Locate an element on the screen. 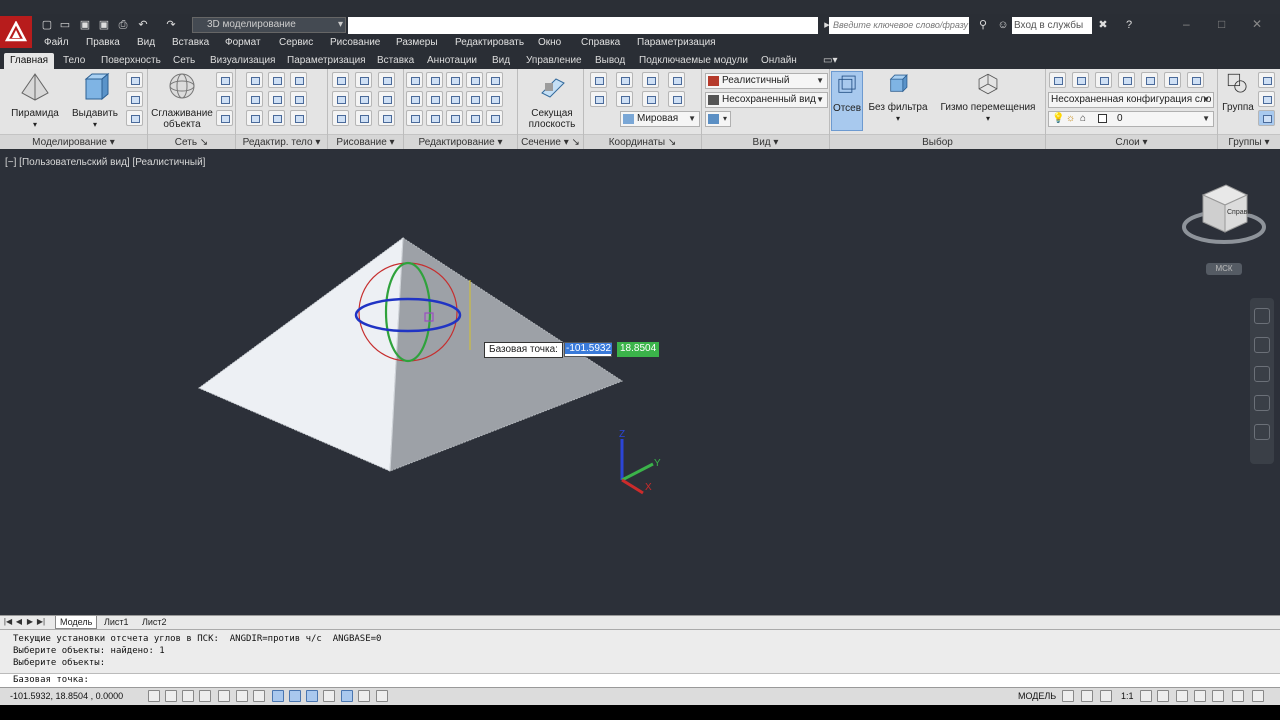 The image size is (1280, 720). save-icon: ▣ is located at coordinates (85, 25).